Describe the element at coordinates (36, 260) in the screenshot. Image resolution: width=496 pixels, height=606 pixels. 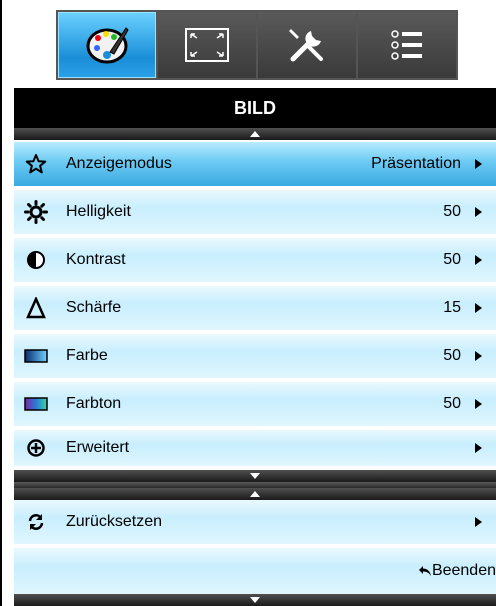
I see `contrast-icon` at that location.